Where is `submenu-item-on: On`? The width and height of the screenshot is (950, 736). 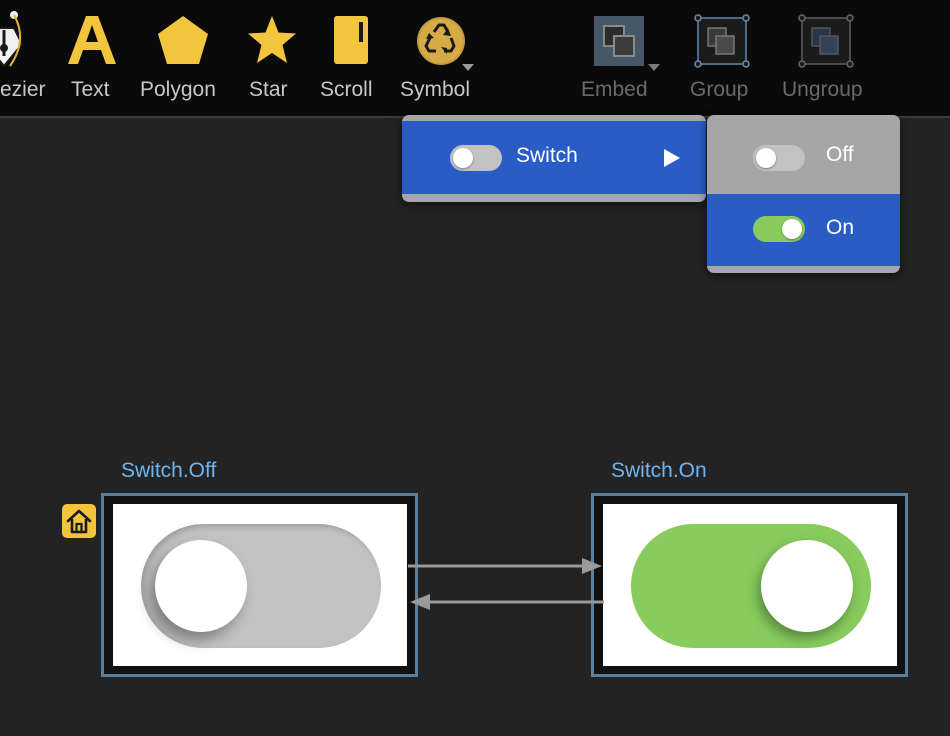
submenu-item-on: On is located at coordinates (803, 230).